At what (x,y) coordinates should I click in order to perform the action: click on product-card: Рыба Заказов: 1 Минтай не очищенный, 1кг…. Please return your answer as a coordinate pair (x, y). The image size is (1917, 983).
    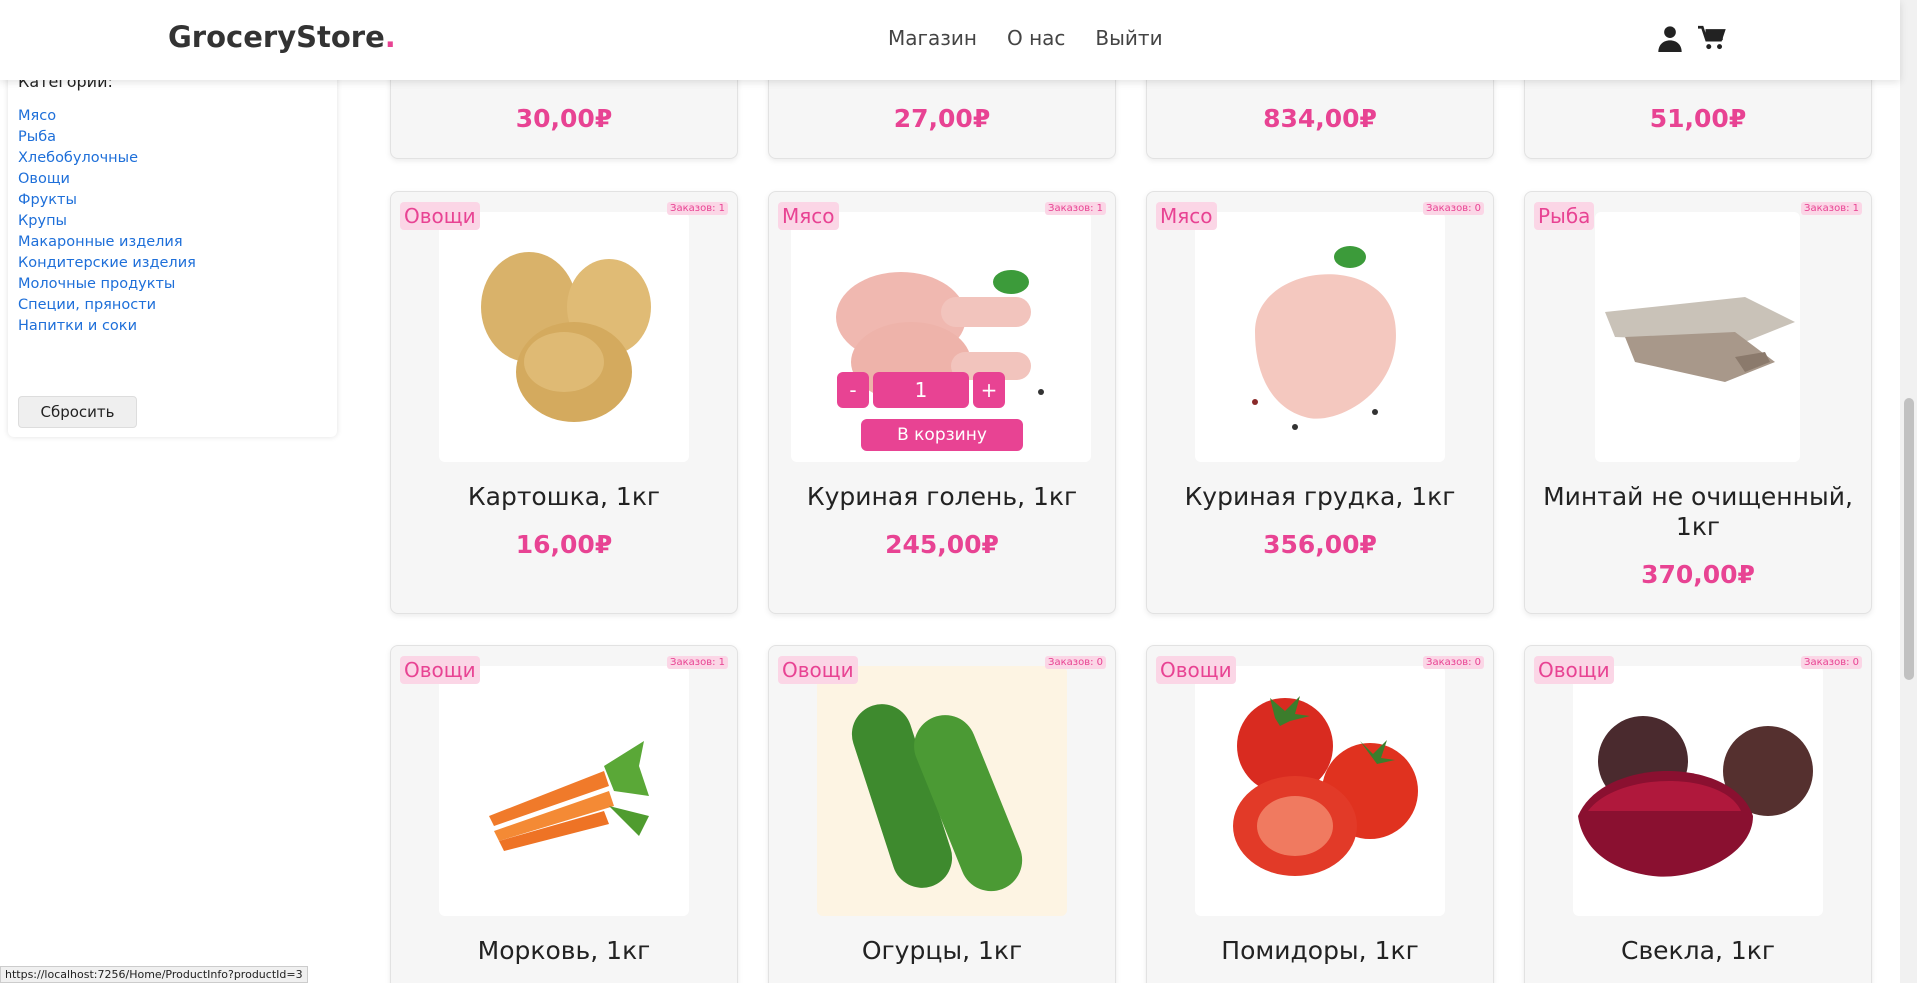
    Looking at the image, I should click on (1698, 402).